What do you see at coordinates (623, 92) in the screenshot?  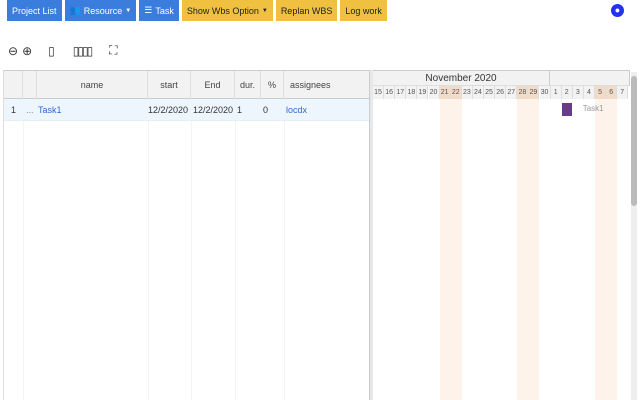 I see `day-header: 7` at bounding box center [623, 92].